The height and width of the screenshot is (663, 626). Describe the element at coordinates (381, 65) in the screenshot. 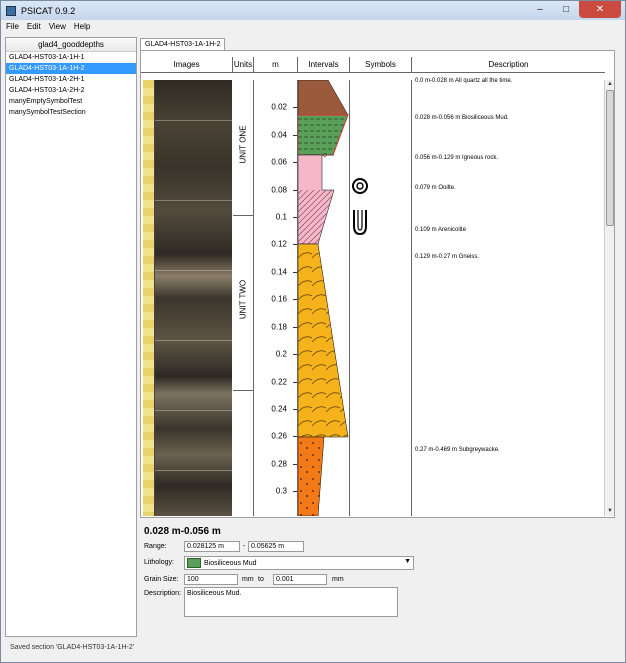

I see `header-symbols: Symbols` at that location.